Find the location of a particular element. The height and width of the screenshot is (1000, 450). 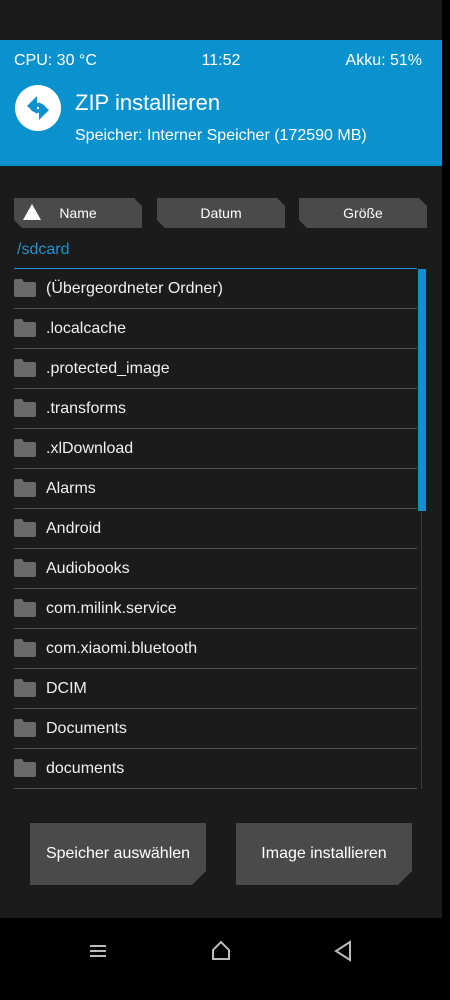

home-icon is located at coordinates (221, 951).